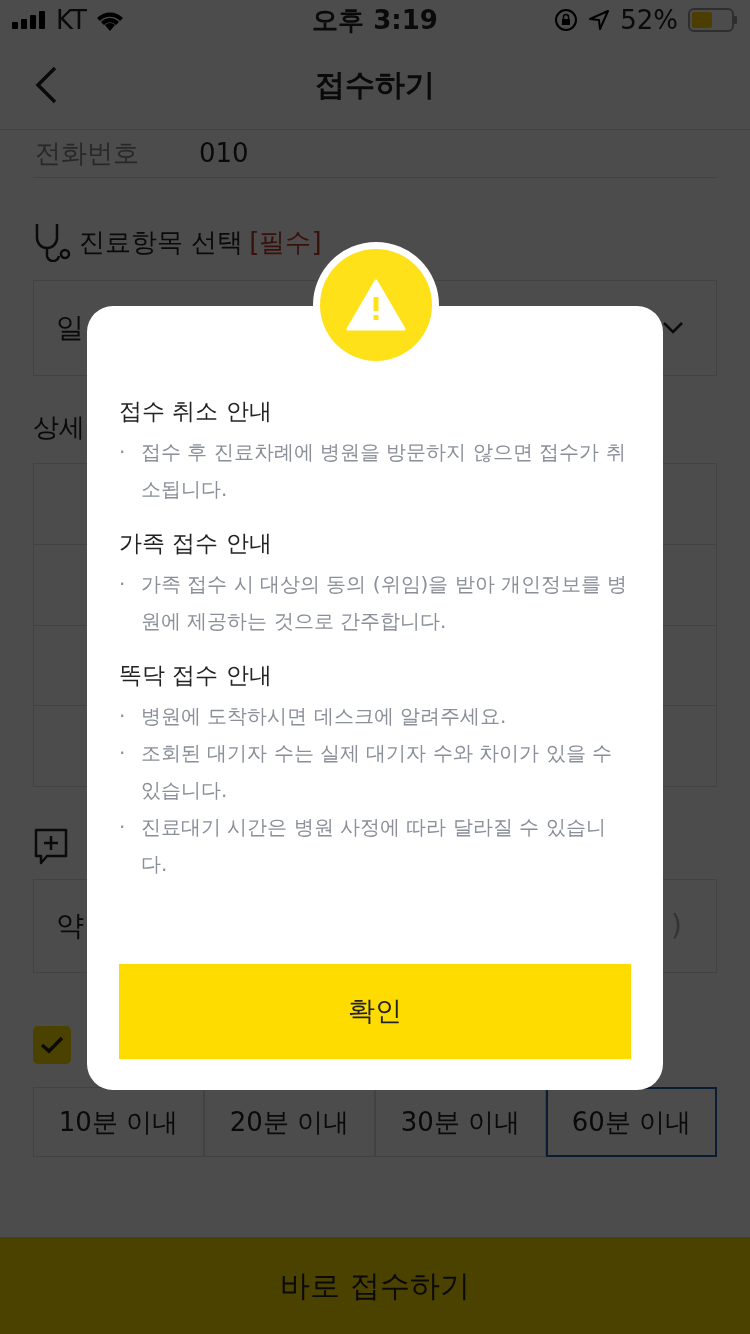 The image size is (750, 1334). I want to click on notice-title: 똑닥 접수 안내, so click(196, 675).